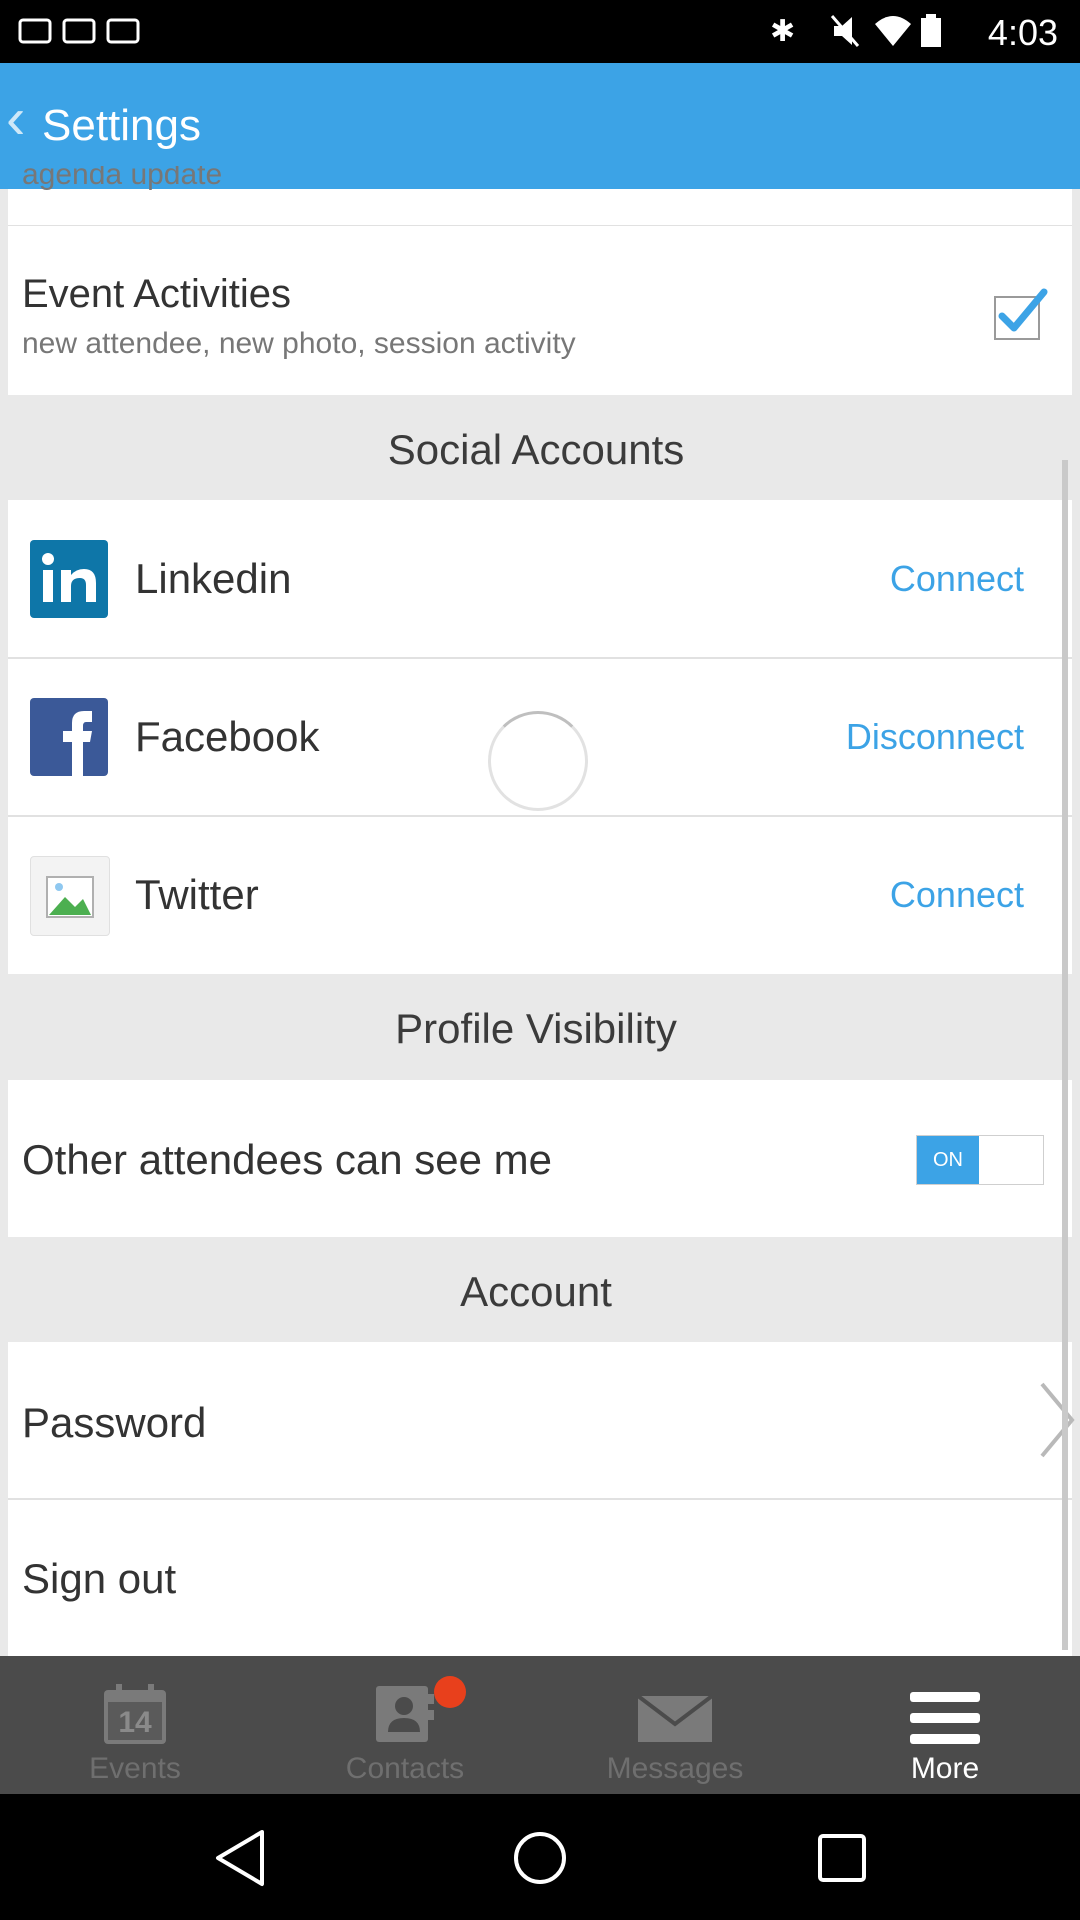  I want to click on event-activities-checkbox, so click(1021, 314).